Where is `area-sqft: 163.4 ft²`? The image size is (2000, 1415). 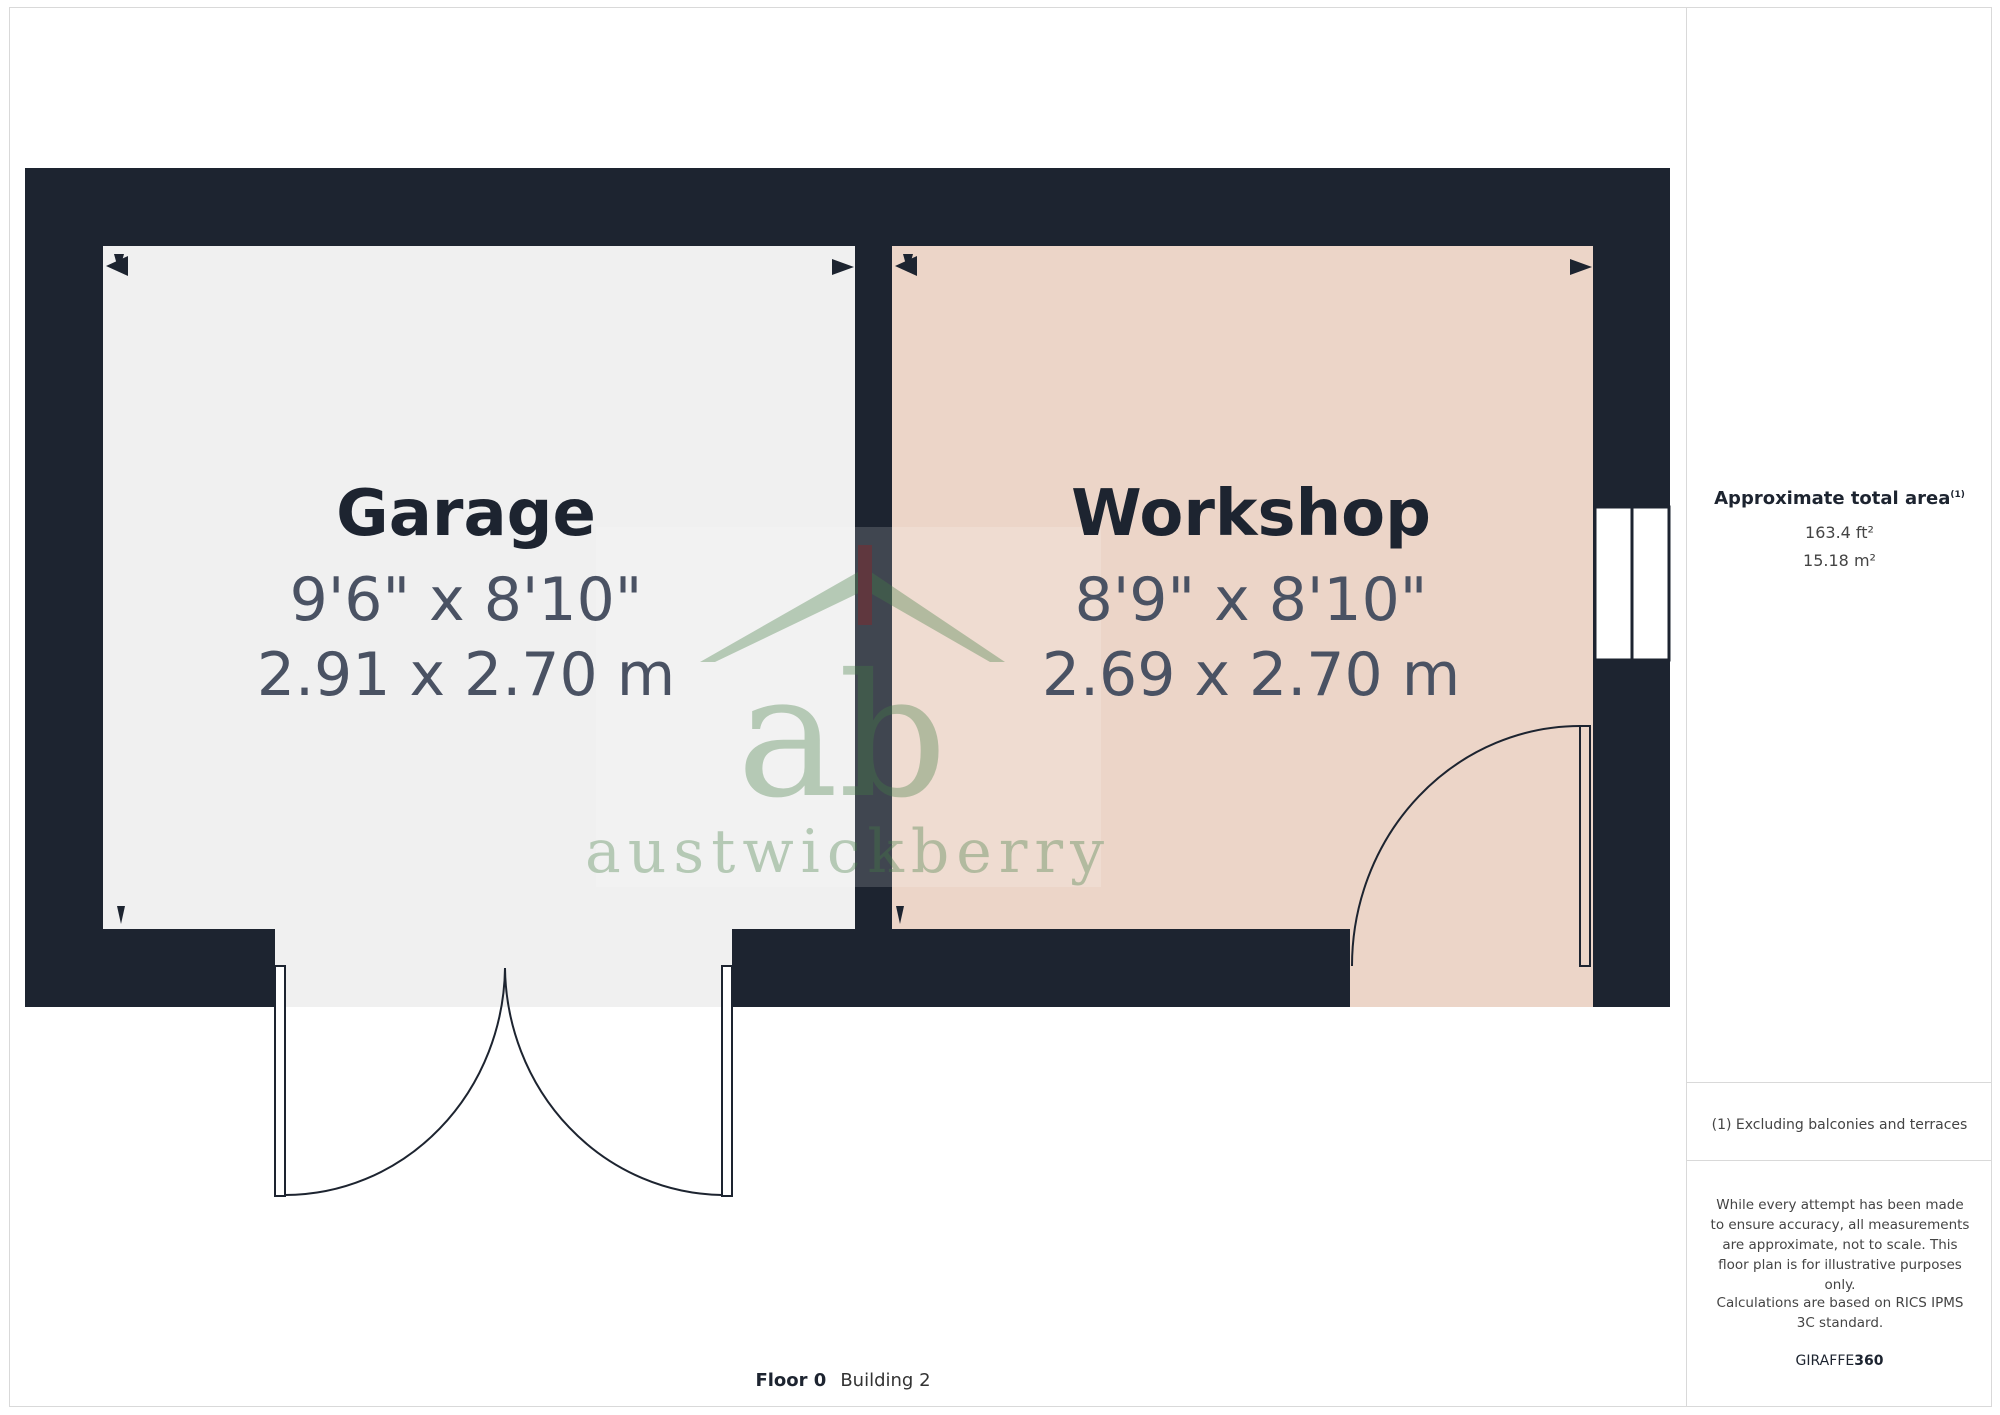 area-sqft: 163.4 ft² is located at coordinates (1839, 532).